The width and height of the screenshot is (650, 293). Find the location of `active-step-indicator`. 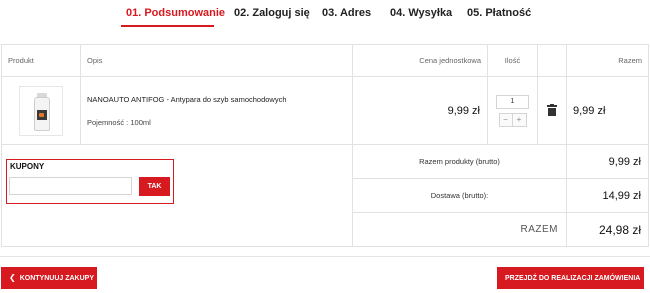

active-step-indicator is located at coordinates (167, 26).